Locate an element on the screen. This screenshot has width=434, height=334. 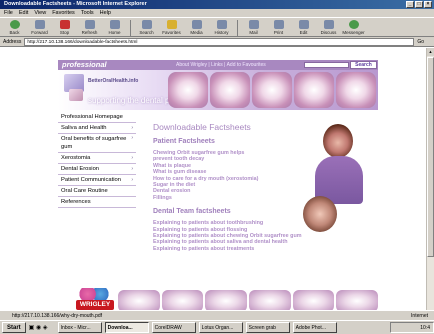
menu-edit: Edit is located at coordinates (23, 13).